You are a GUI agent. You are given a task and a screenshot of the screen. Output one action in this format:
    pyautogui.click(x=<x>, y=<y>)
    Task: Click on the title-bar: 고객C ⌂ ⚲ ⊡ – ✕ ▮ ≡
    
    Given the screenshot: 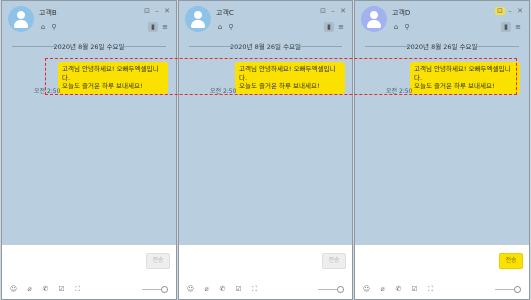 What is the action you would take?
    pyautogui.click(x=265, y=21)
    